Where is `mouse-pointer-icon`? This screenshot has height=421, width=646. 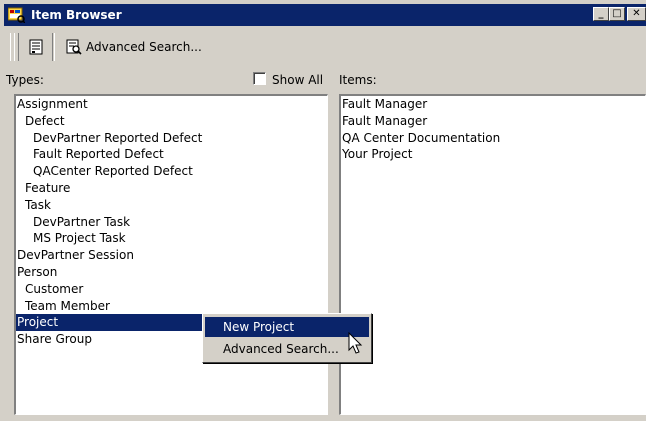
mouse-pointer-icon is located at coordinates (355, 343).